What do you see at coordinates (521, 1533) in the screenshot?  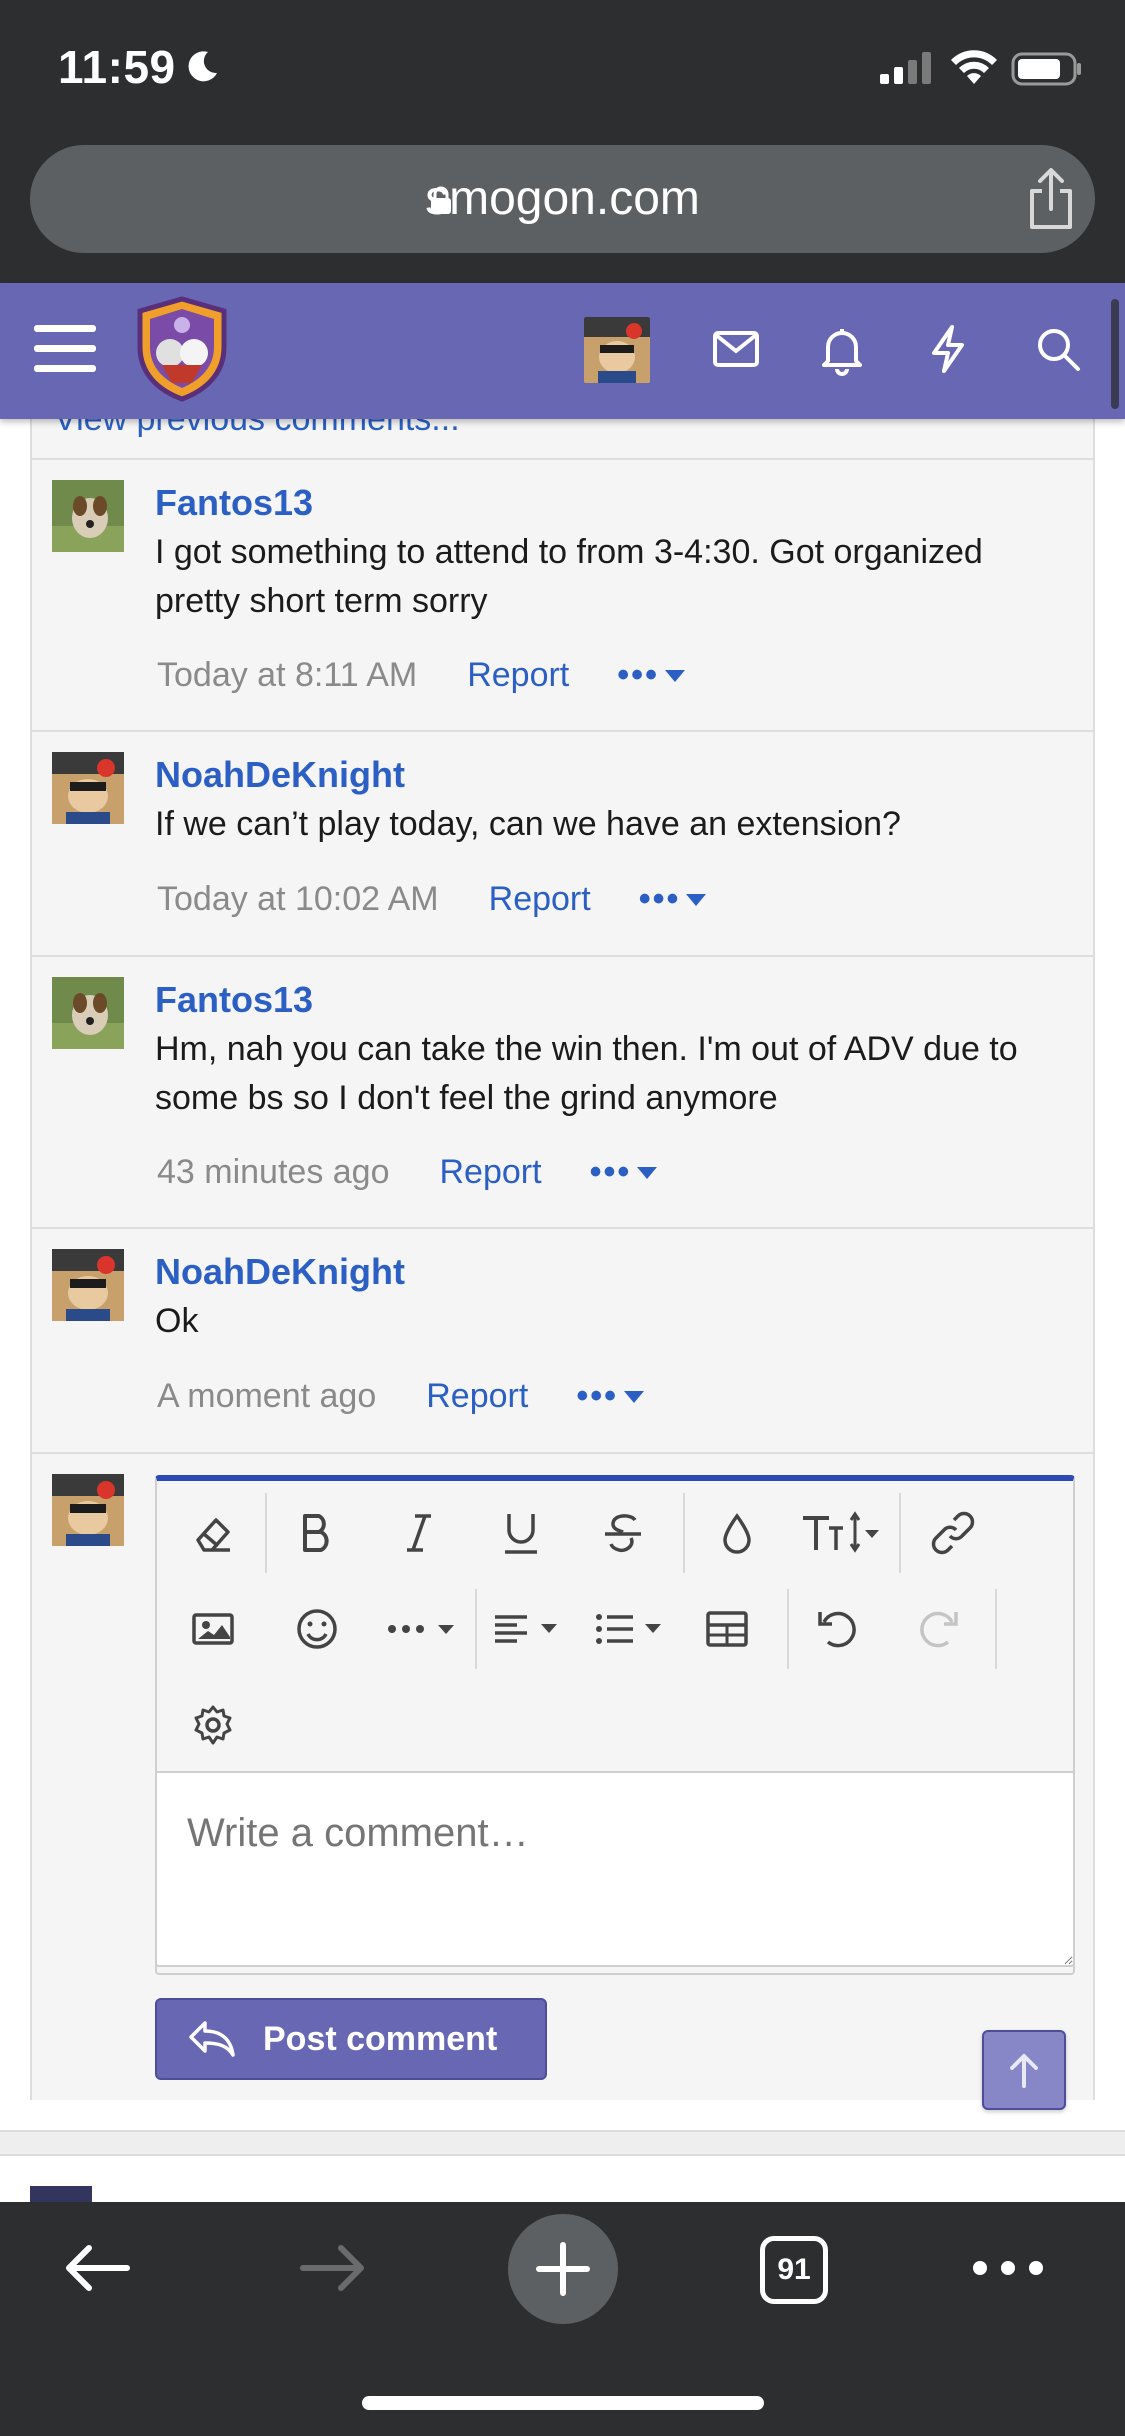 I see `underline-icon` at bounding box center [521, 1533].